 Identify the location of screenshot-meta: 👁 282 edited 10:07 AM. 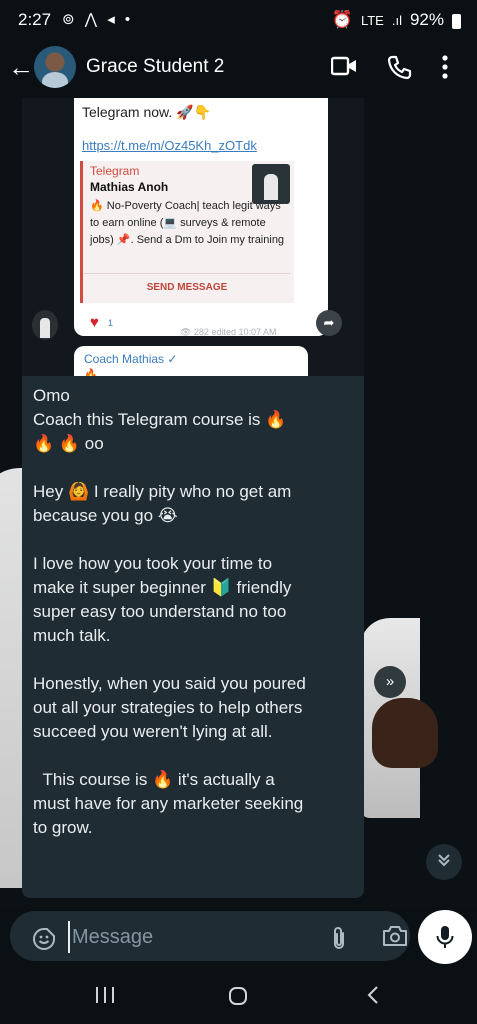
(228, 332).